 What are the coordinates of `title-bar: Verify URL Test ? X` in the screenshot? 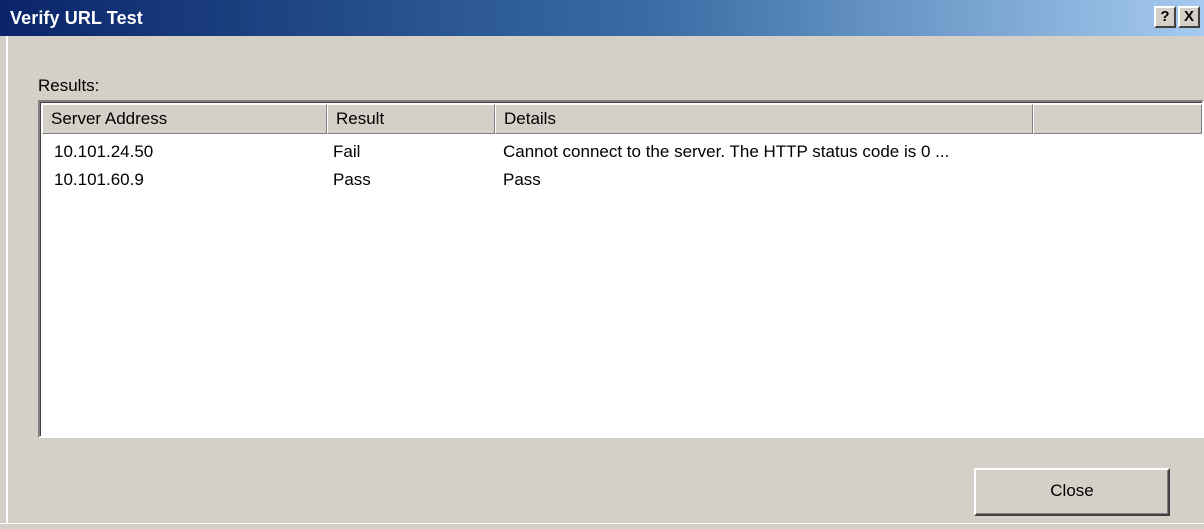 It's located at (602, 18).